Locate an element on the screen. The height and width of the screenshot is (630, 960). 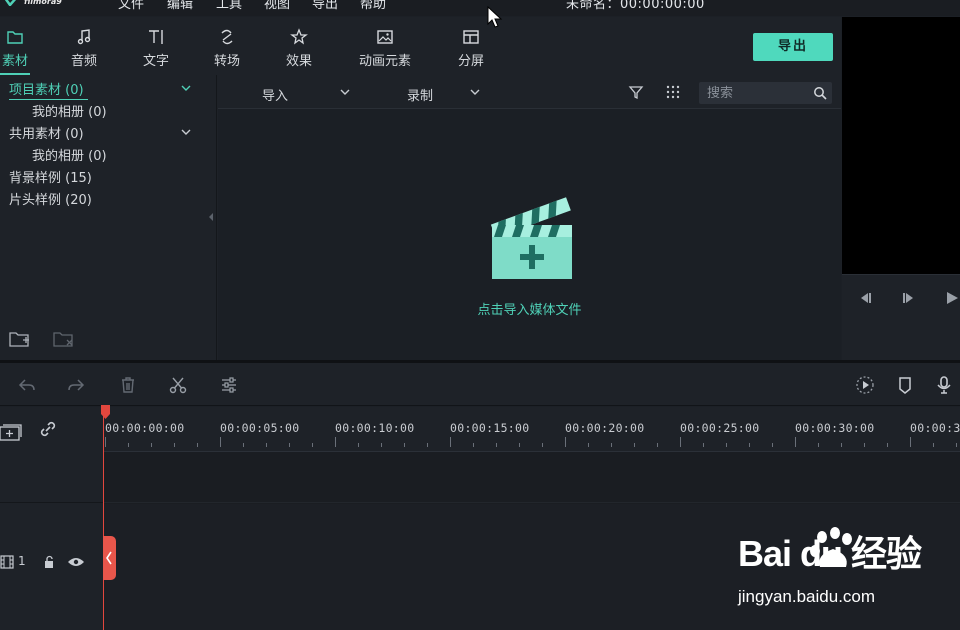
unlock-icon is located at coordinates (49, 562).